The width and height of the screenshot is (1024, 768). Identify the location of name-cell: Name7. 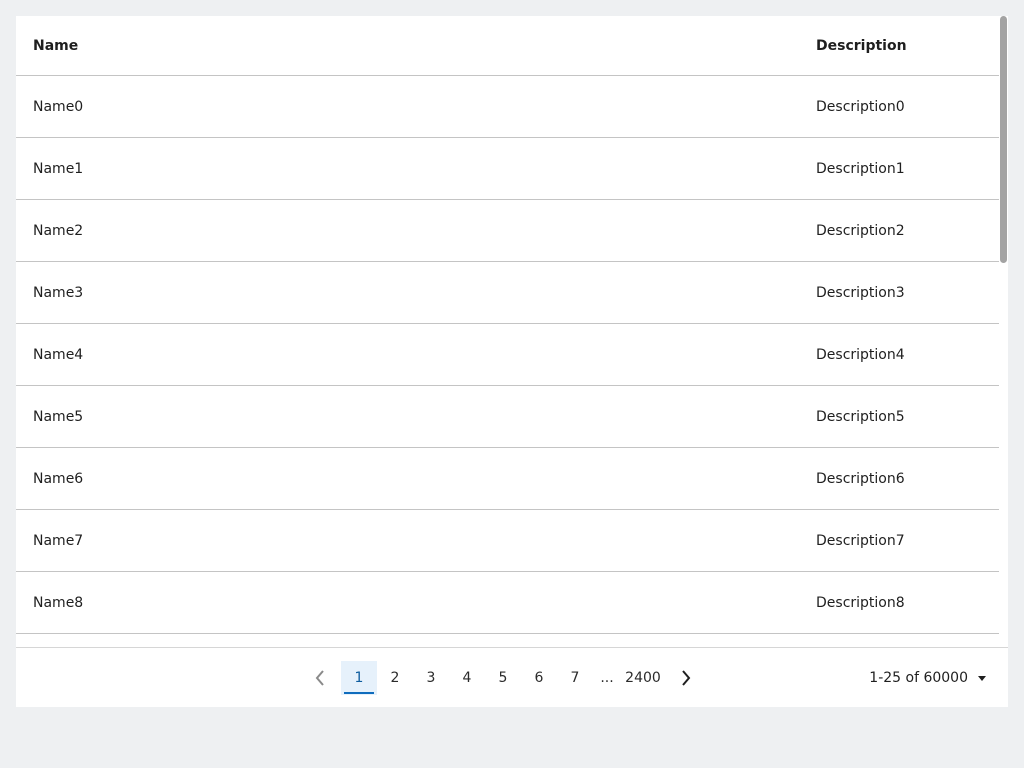
(58, 540).